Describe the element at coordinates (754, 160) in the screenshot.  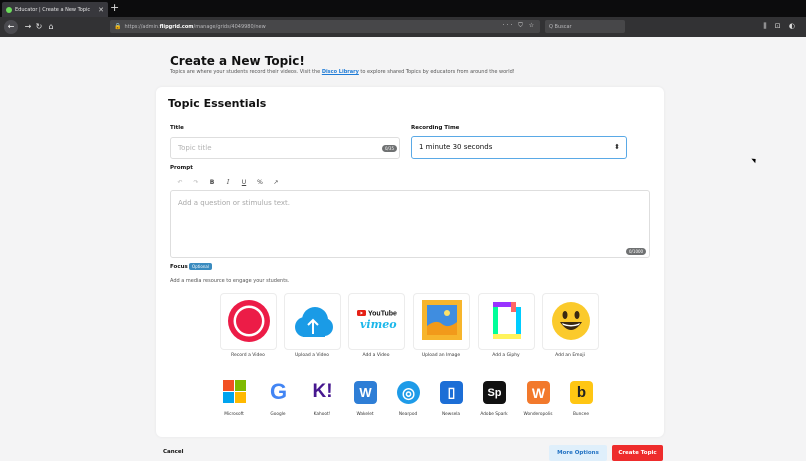
I see `mouse-cursor-icon` at that location.